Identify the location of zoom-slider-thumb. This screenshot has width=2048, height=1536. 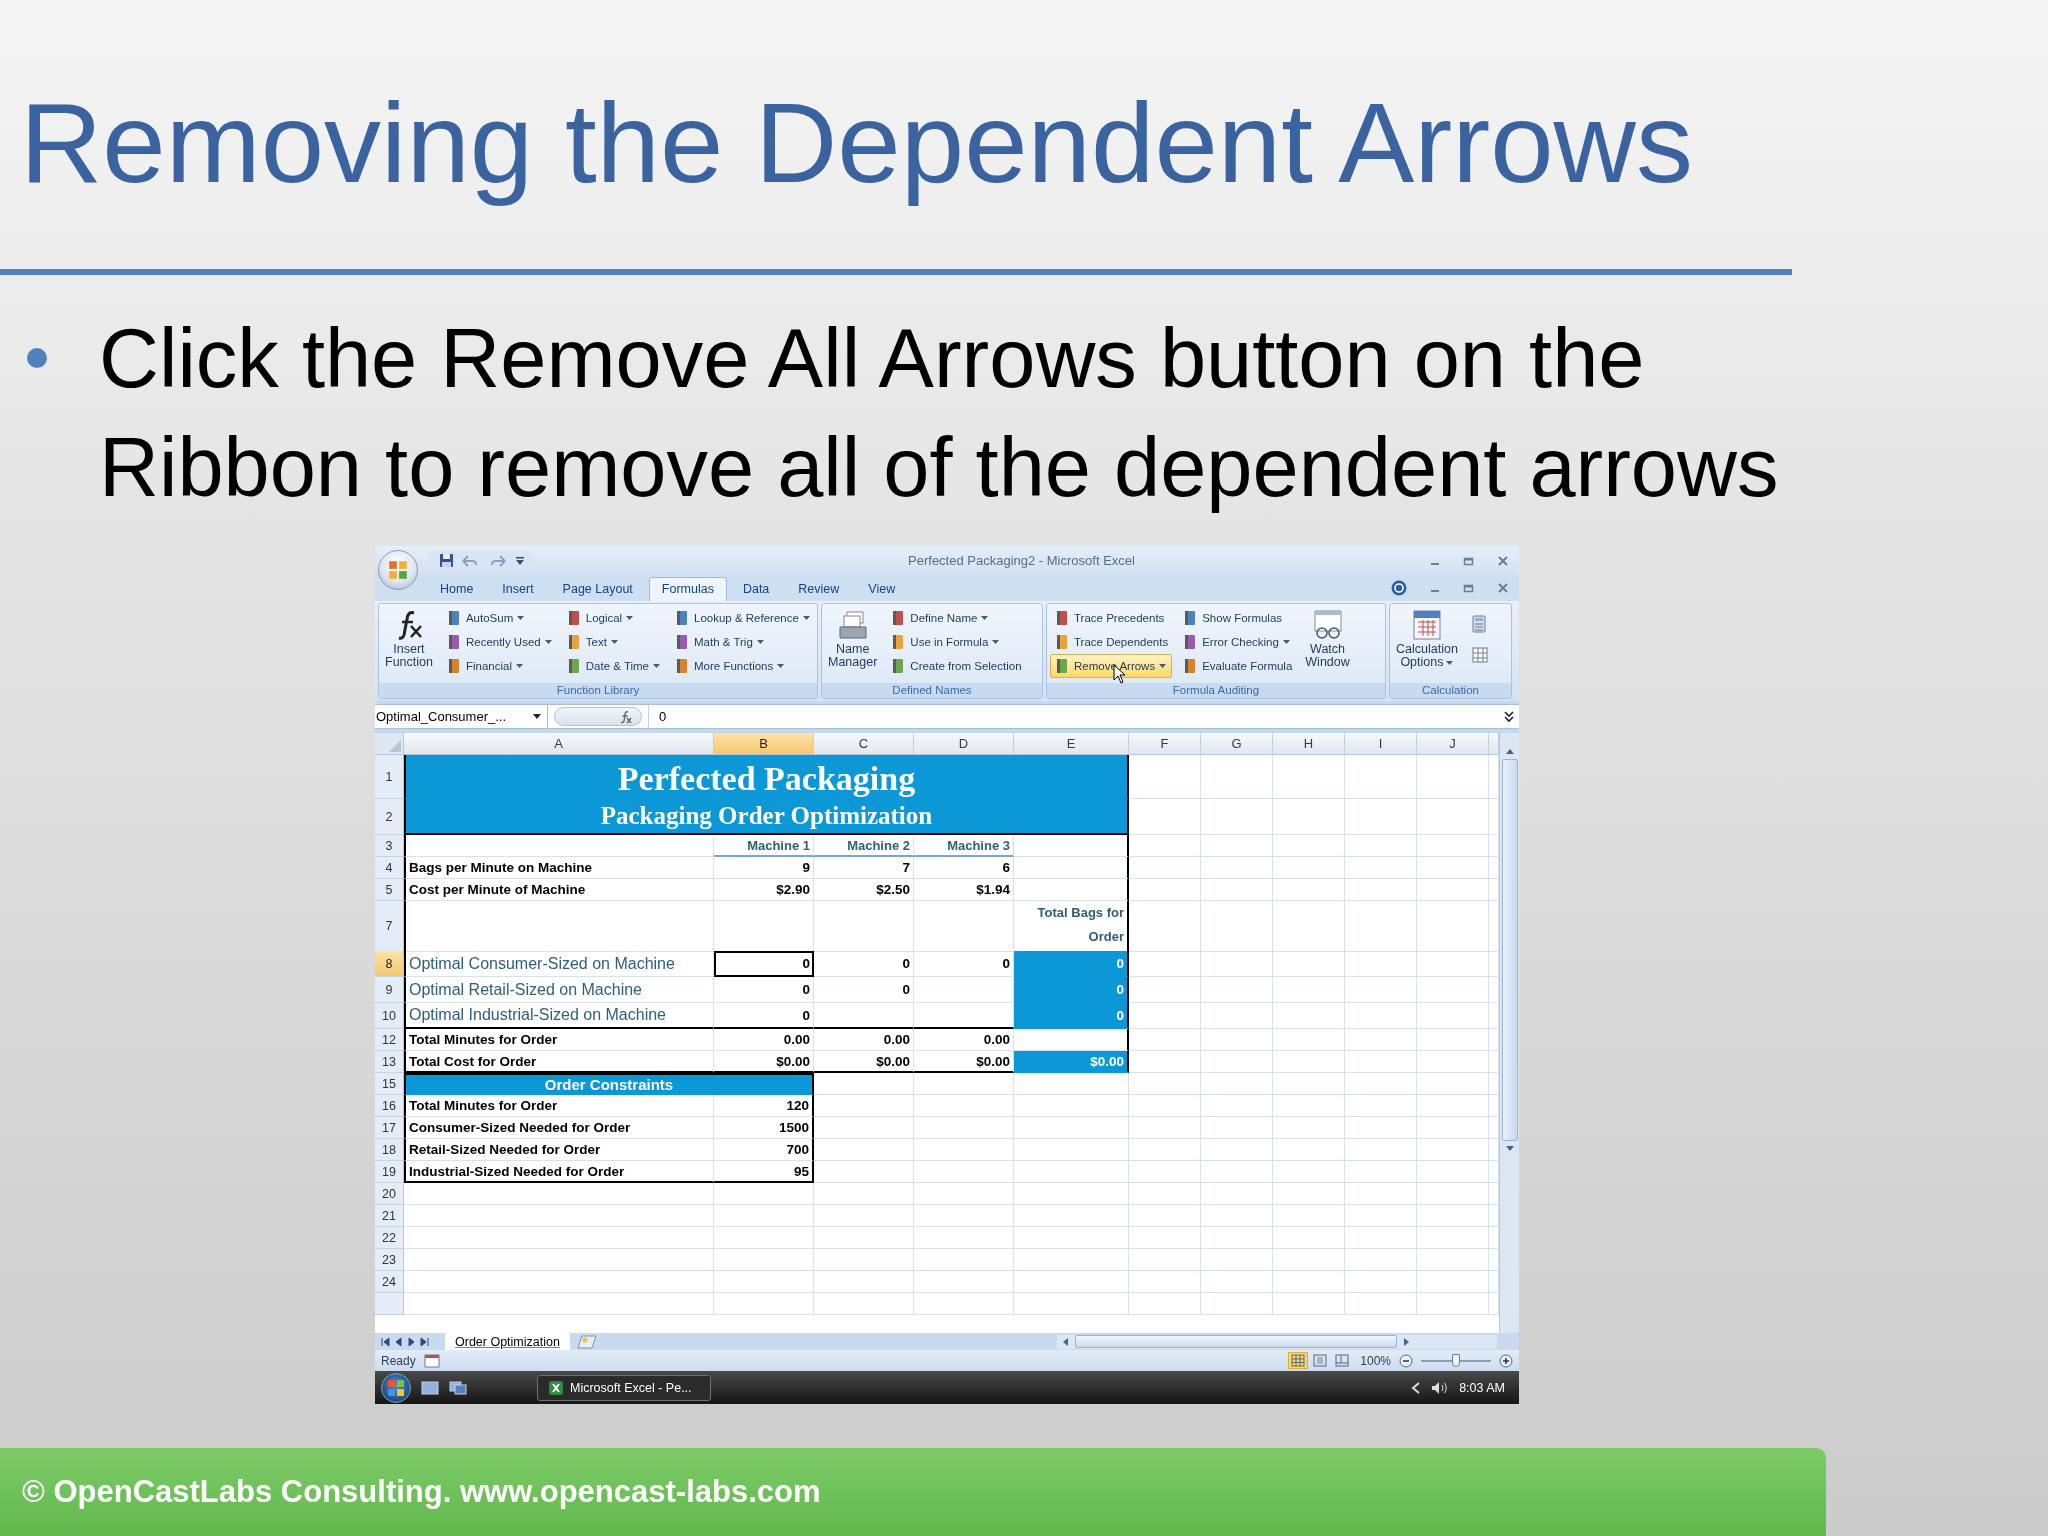
(1456, 1360).